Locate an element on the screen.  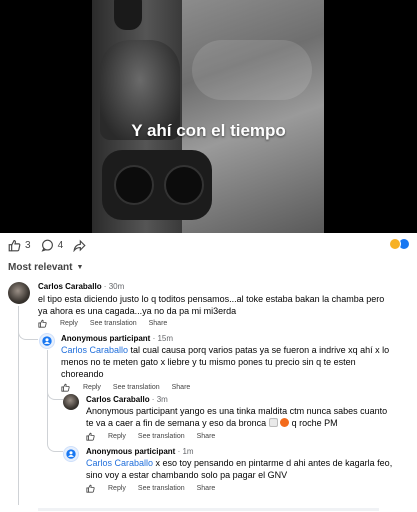
thread-line is located at coordinates (18, 422).